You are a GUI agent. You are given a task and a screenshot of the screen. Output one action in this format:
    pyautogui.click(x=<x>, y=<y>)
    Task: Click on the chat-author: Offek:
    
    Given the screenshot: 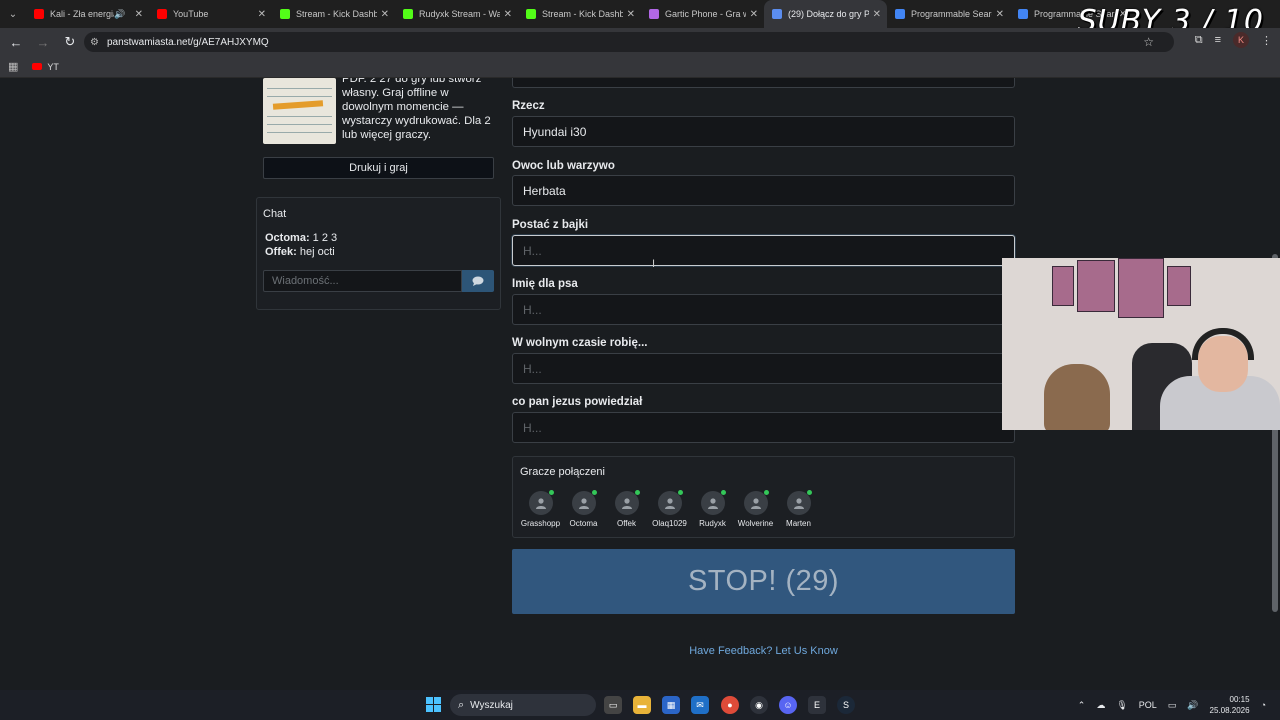 What is the action you would take?
    pyautogui.click(x=281, y=252)
    